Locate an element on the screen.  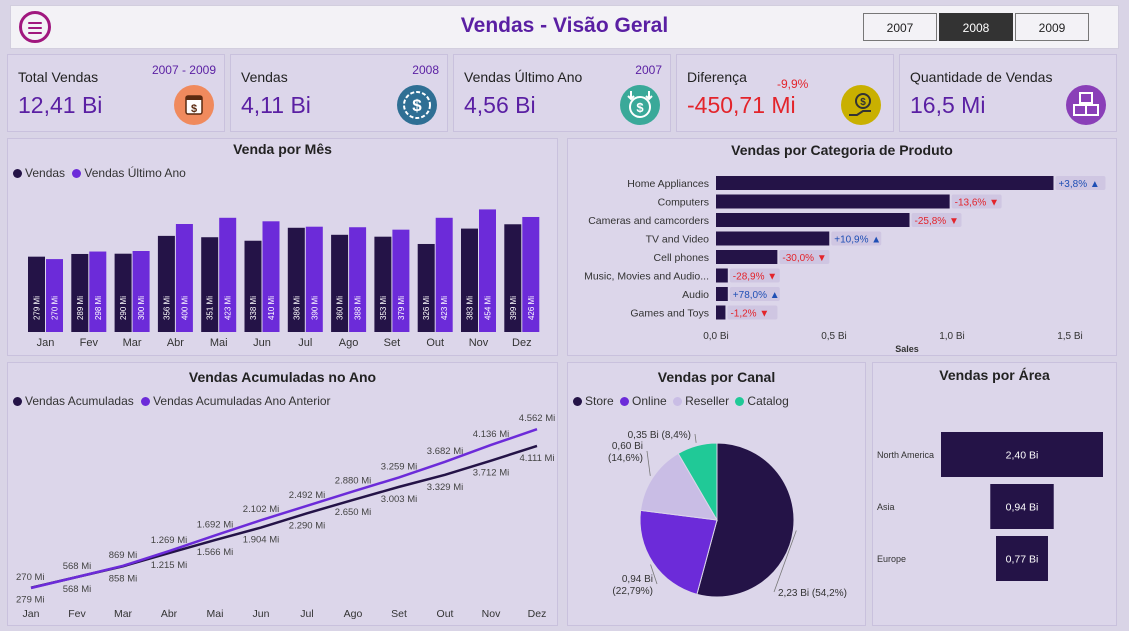
bar-data-label: 423 Mi is located at coordinates (444, 308).